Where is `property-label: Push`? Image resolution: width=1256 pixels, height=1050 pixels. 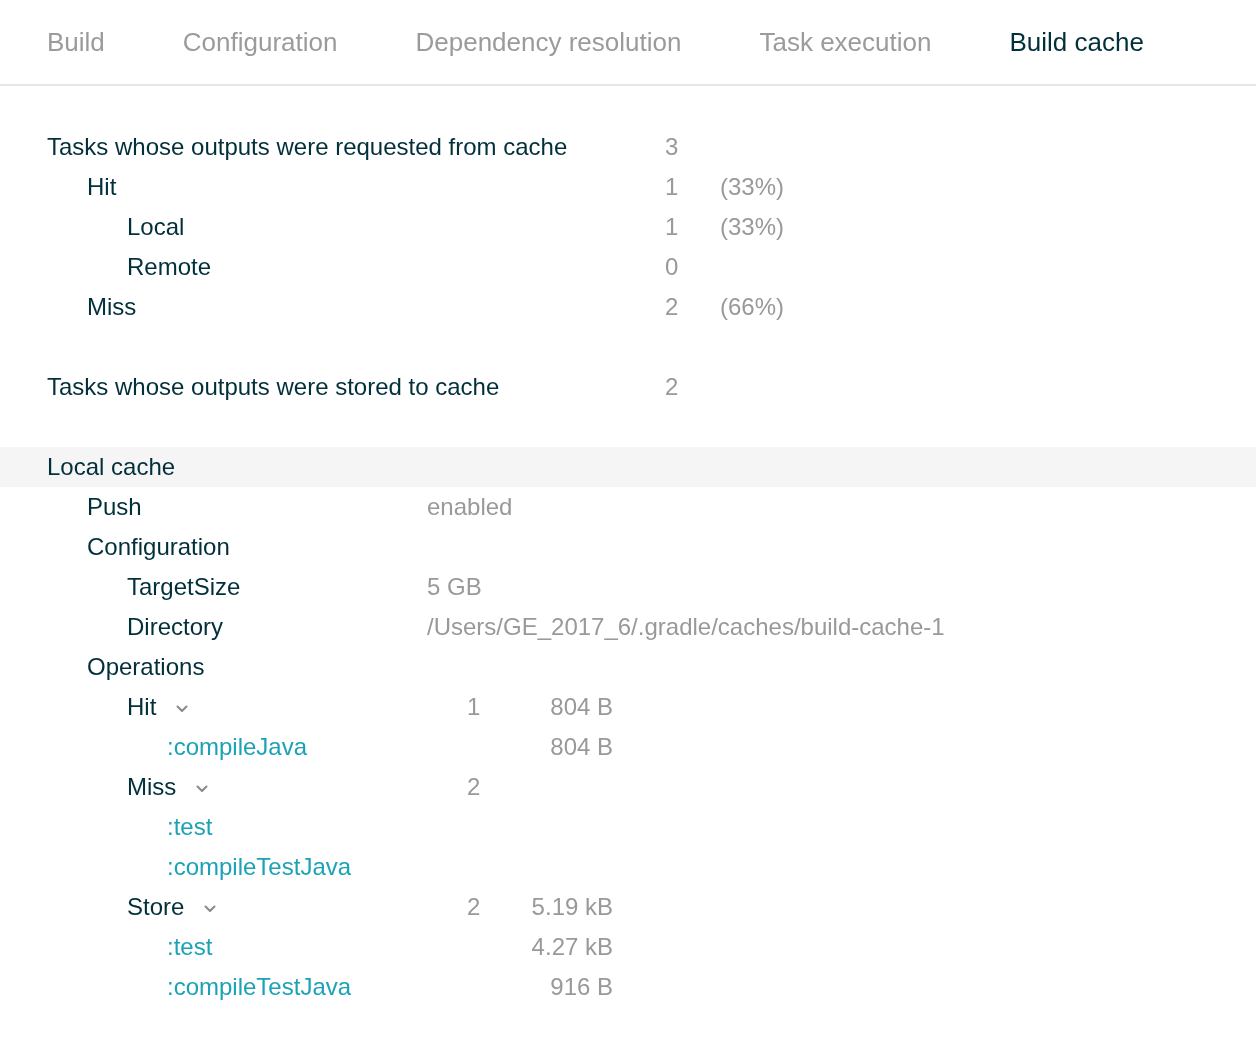
property-label: Push is located at coordinates (114, 507).